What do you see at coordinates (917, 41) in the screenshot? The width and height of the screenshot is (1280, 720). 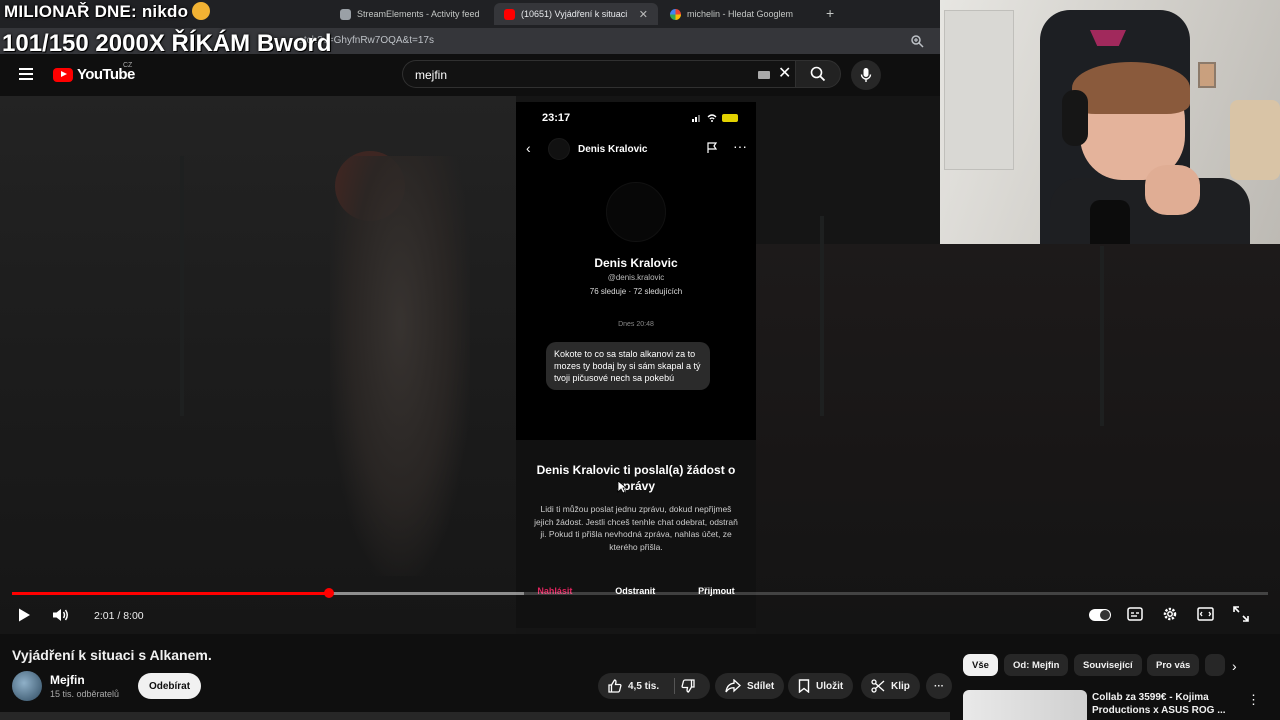 I see `zoom-icon` at bounding box center [917, 41].